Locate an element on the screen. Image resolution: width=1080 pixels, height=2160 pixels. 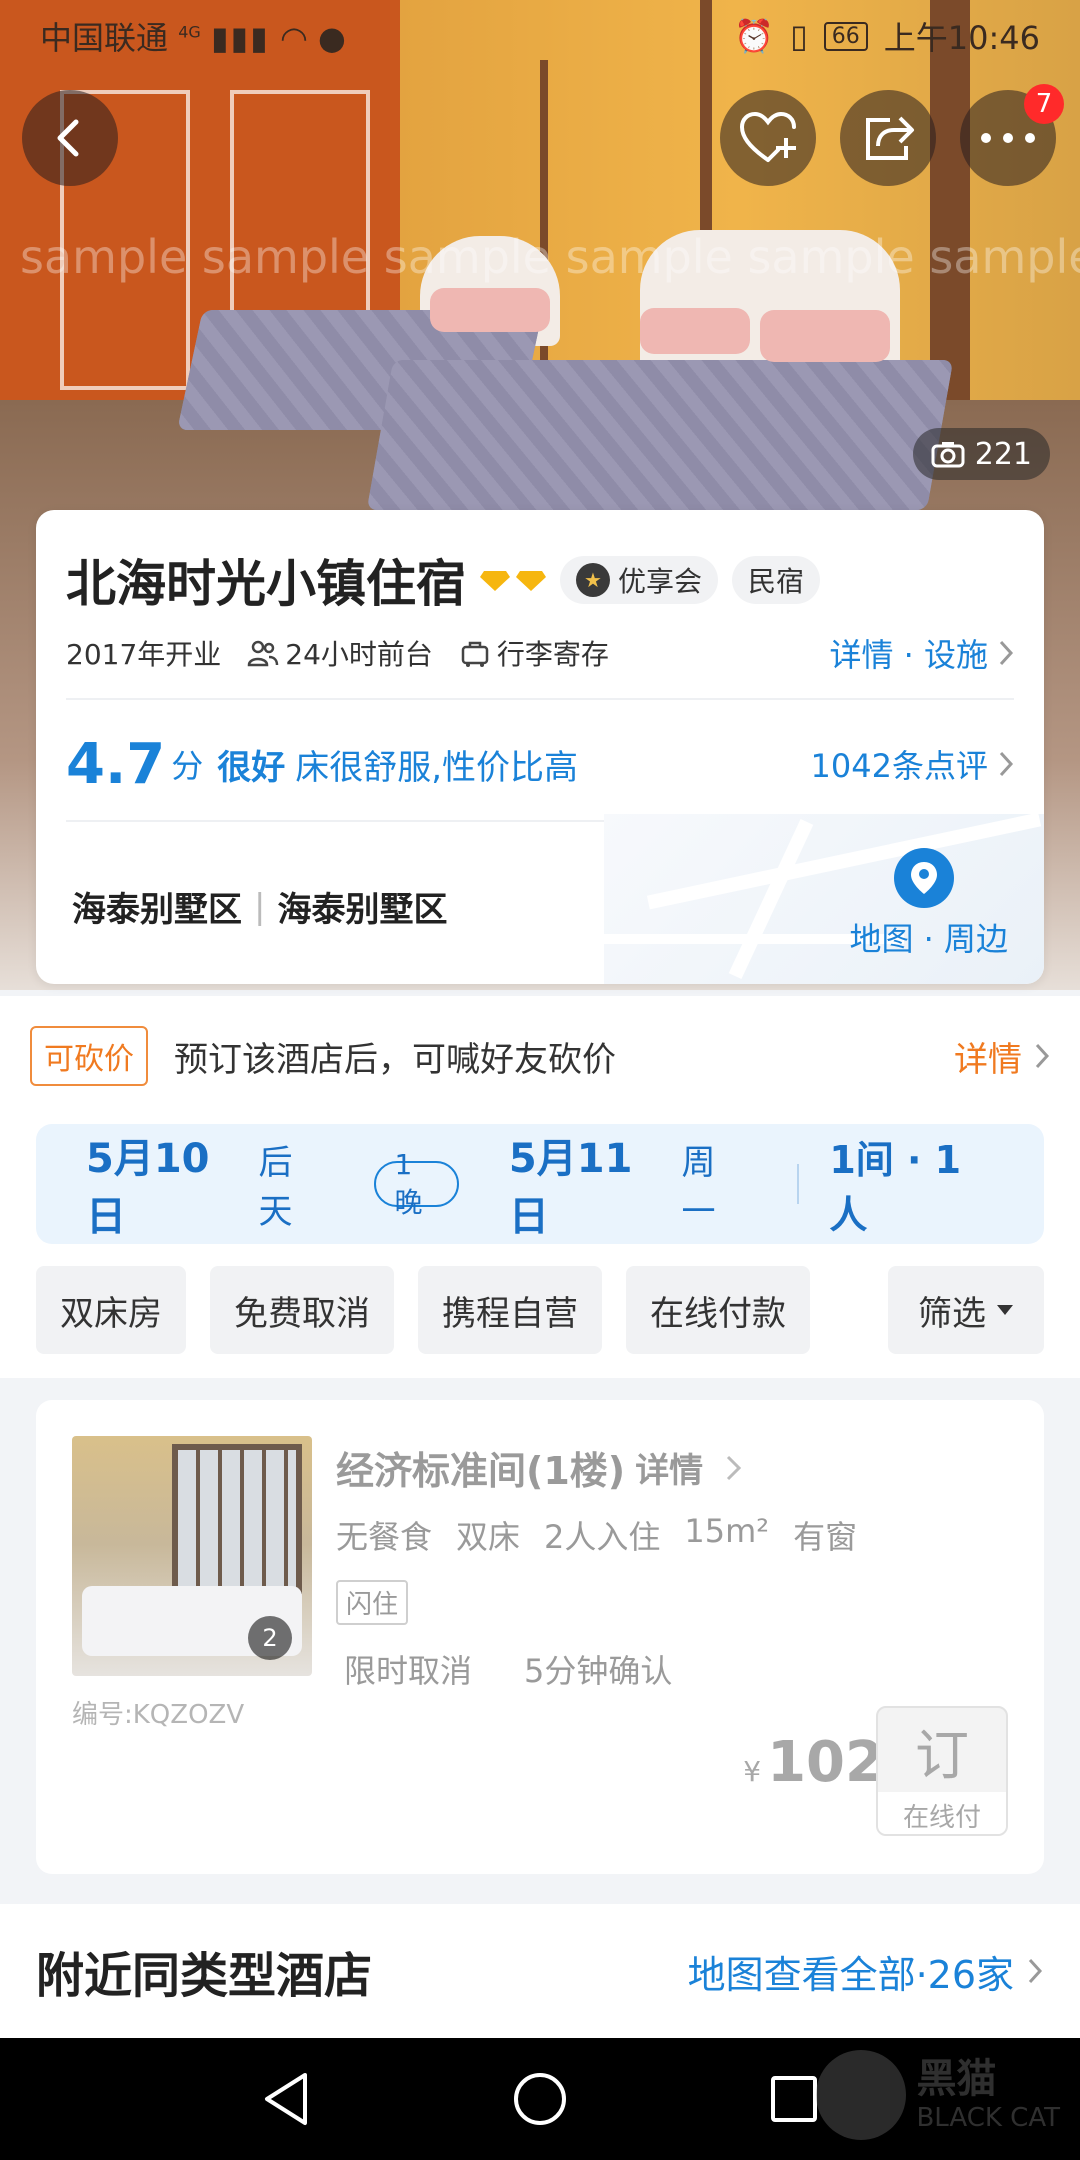
policy-cancel: 限时取消 is located at coordinates (408, 1671).